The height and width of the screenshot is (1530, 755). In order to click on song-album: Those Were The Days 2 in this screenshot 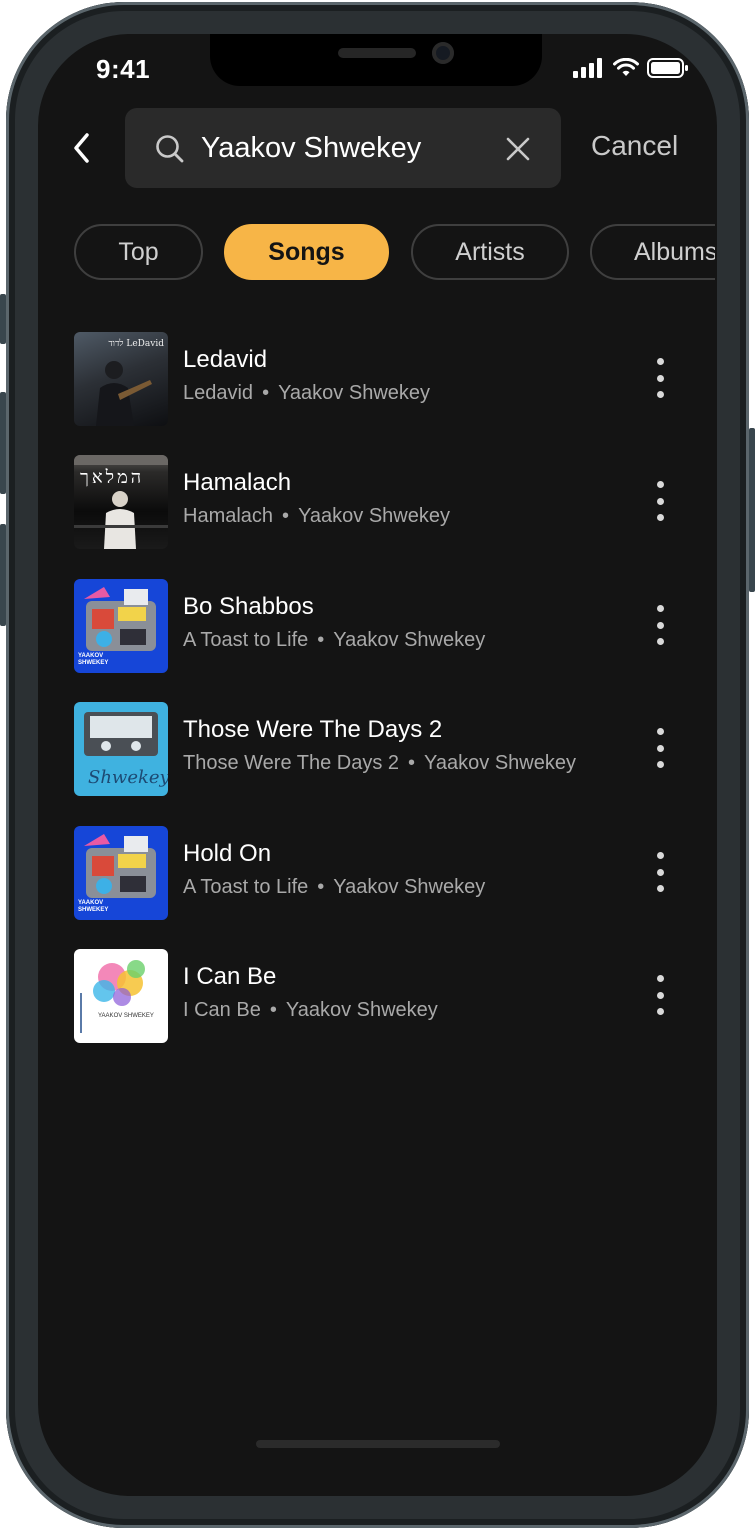, I will do `click(291, 763)`.